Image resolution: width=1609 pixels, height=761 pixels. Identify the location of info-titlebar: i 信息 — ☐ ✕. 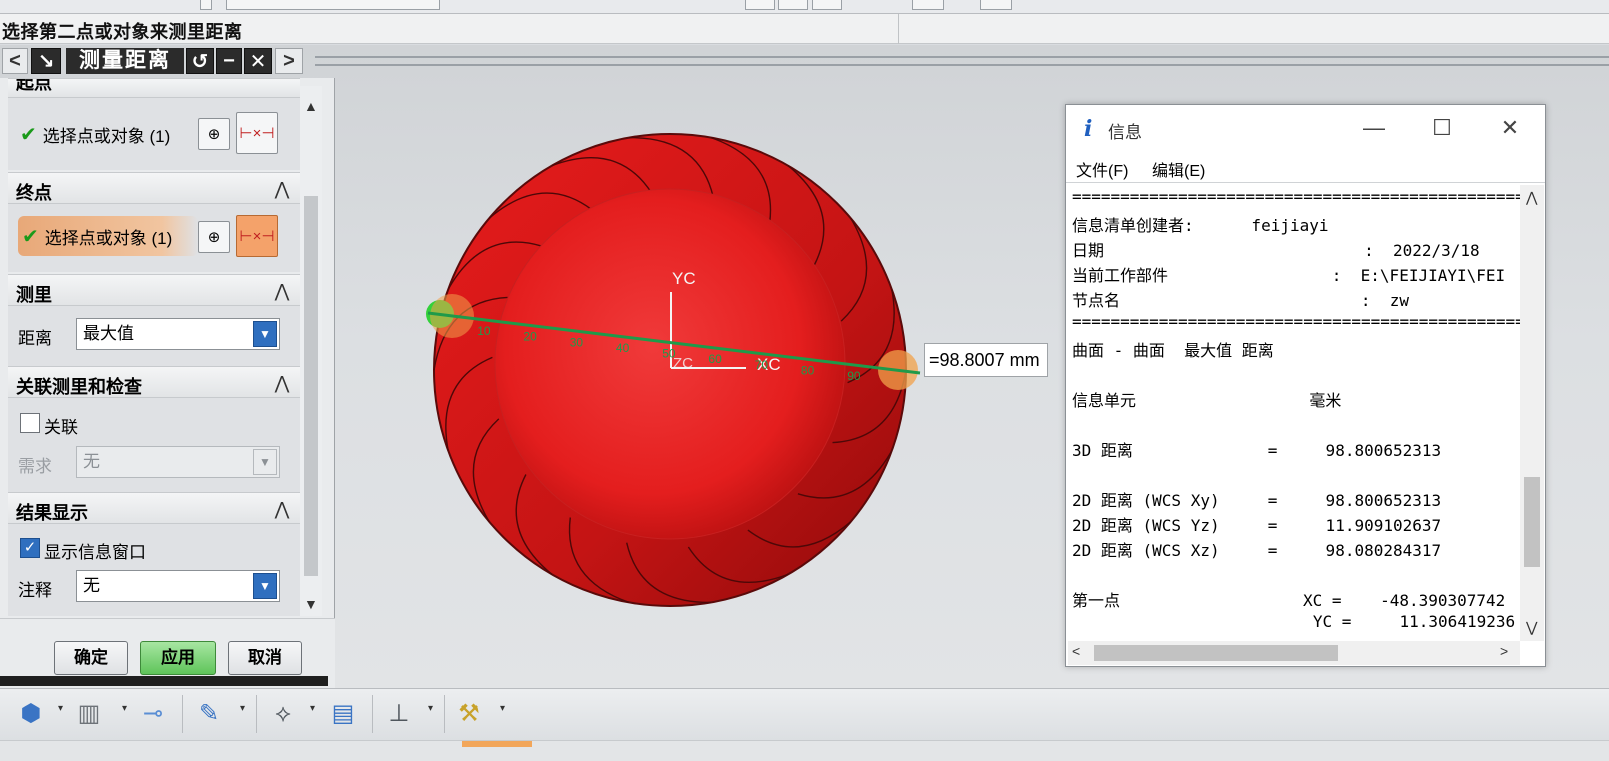
(1305, 128).